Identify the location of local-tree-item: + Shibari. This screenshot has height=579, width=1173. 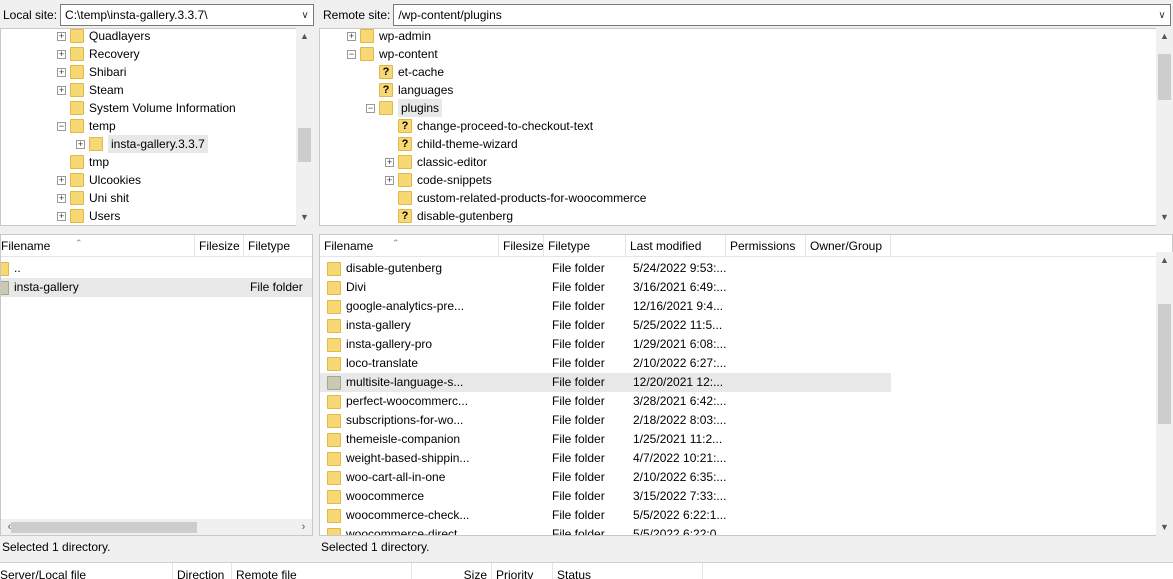
(91, 72).